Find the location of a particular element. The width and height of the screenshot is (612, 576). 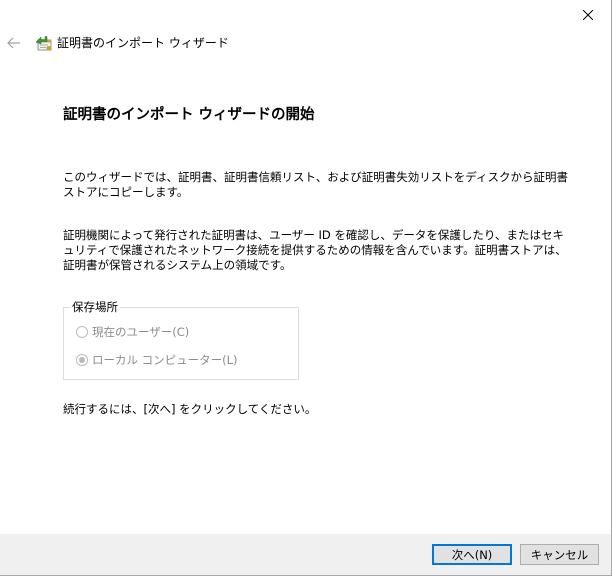

radio-current-user: 現在のユーザー(C) is located at coordinates (132, 332).